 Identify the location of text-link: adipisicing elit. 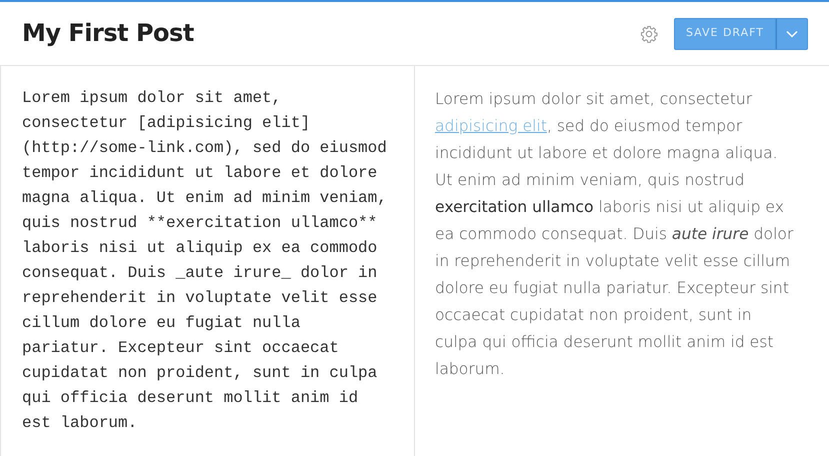
(491, 126).